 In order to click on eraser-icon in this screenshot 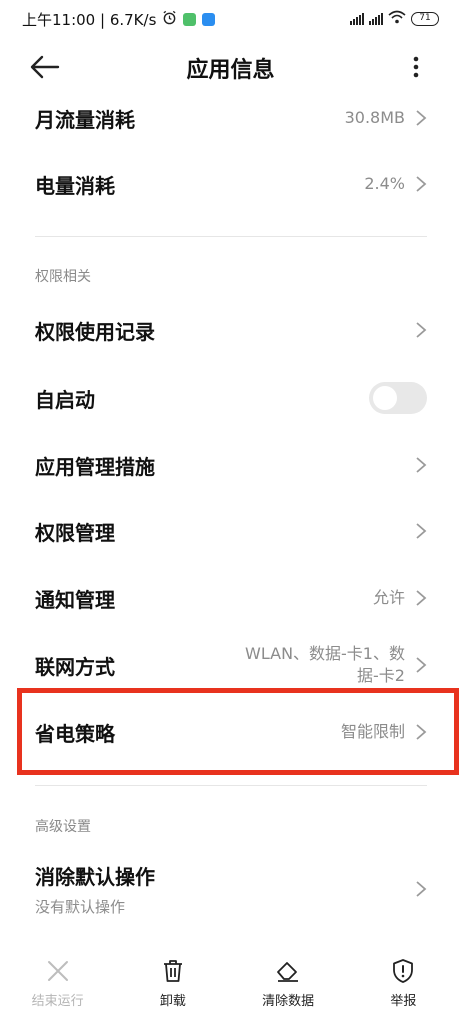, I will do `click(288, 972)`.